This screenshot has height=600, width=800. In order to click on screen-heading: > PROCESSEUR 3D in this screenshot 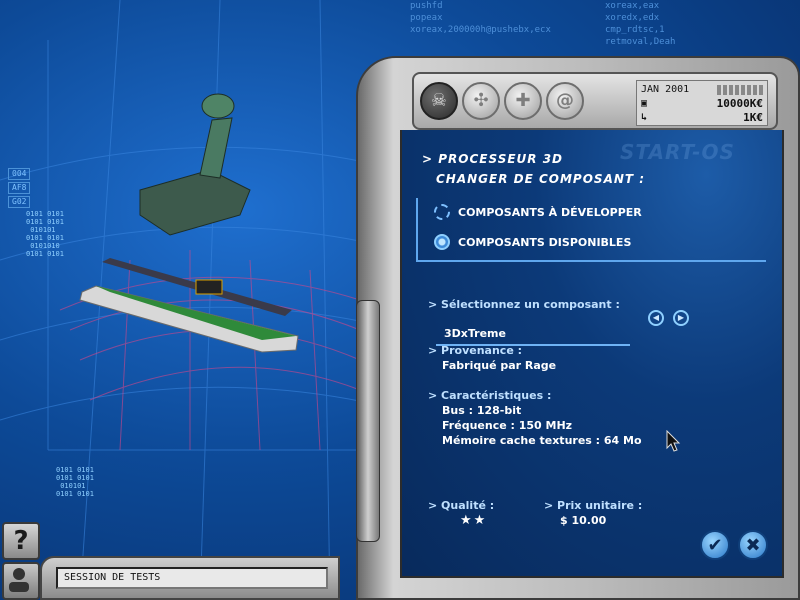, I will do `click(492, 159)`.